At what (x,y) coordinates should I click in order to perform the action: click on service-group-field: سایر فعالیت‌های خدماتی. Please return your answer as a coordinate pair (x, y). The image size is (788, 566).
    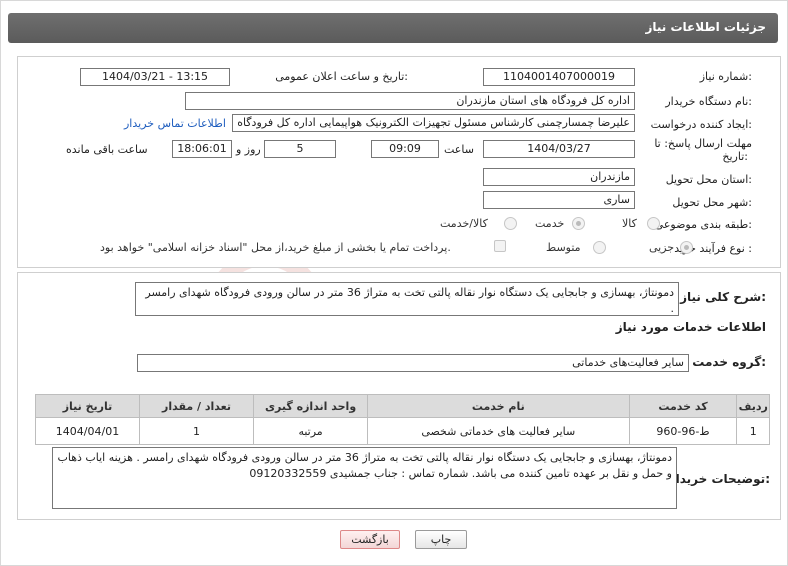
    Looking at the image, I should click on (413, 363).